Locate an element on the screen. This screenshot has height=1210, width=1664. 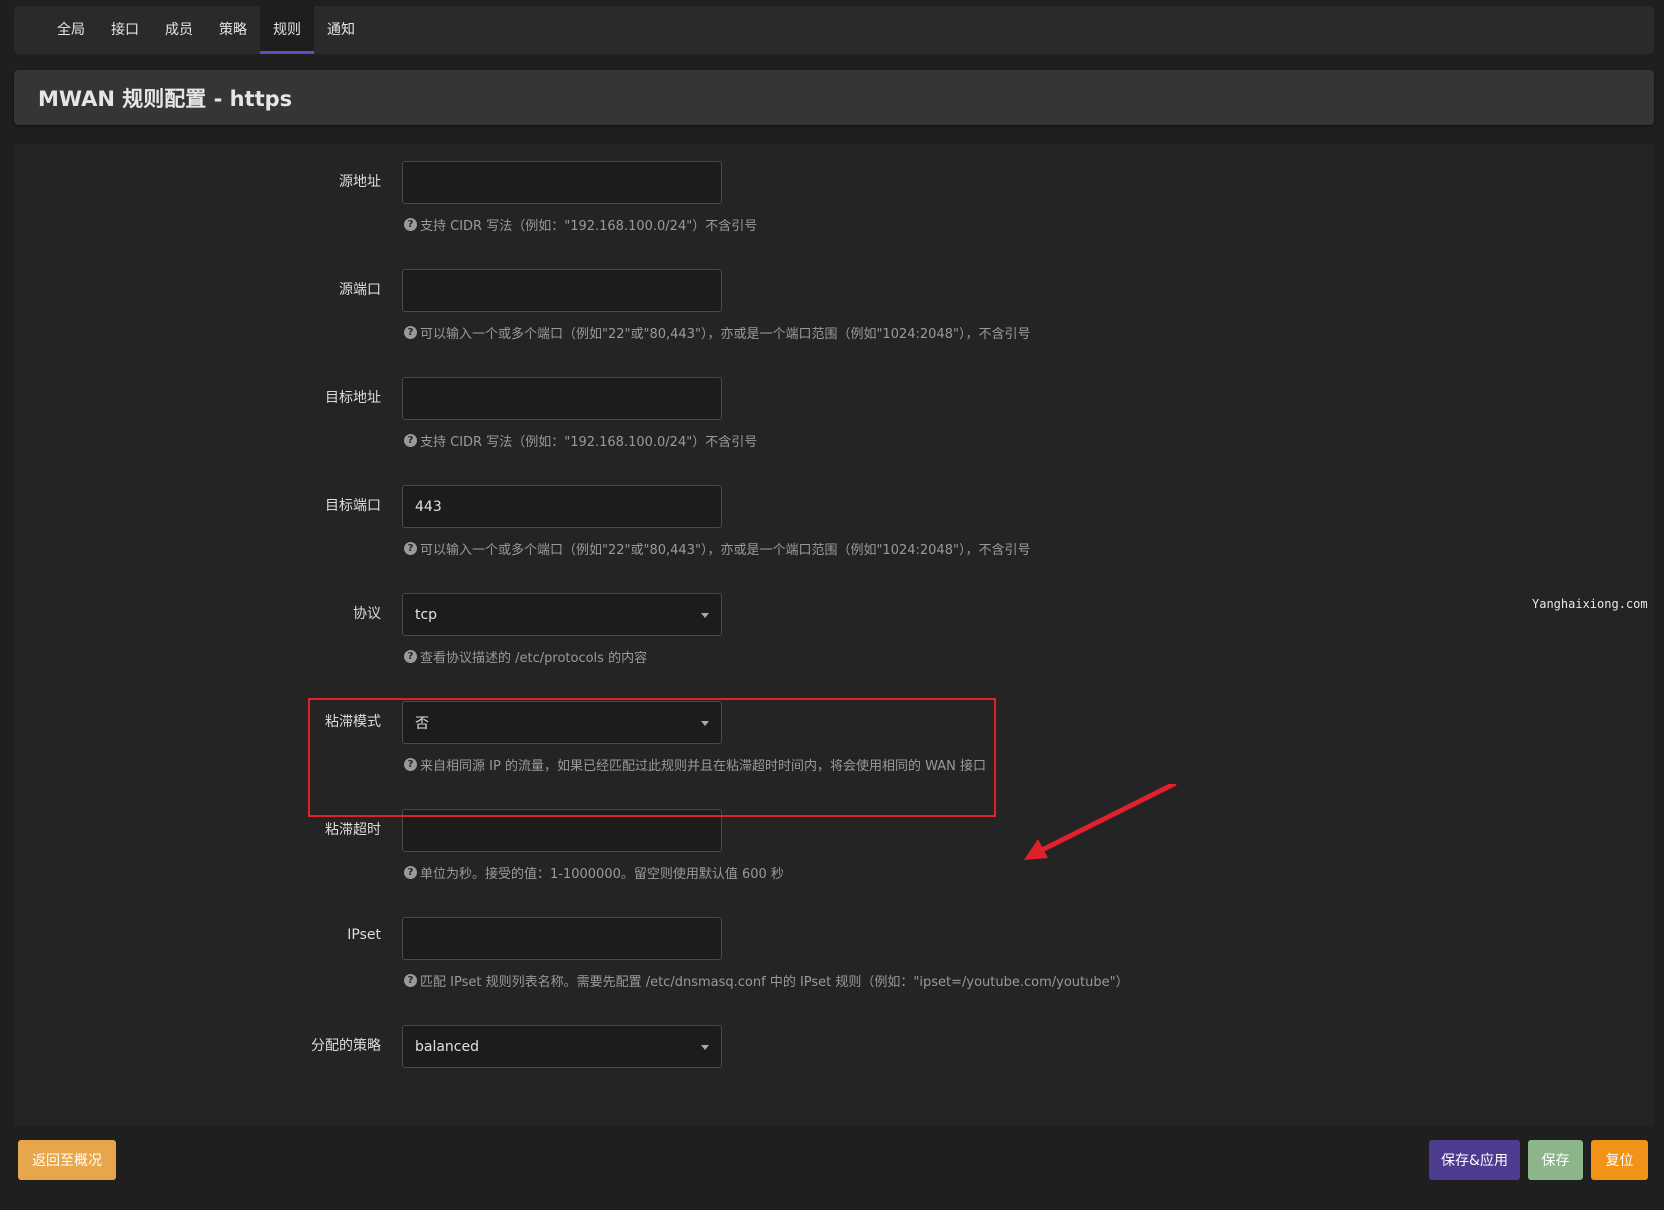
sticky-select: 否 is located at coordinates (562, 722).